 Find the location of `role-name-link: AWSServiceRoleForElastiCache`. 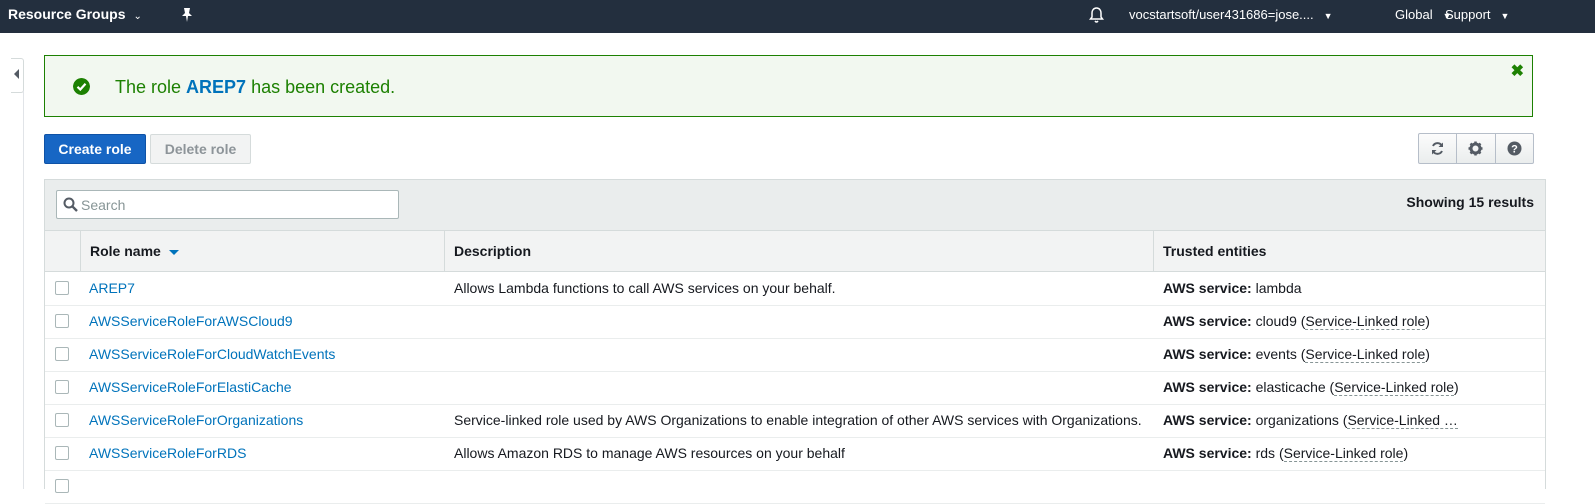

role-name-link: AWSServiceRoleForElastiCache is located at coordinates (269, 387).